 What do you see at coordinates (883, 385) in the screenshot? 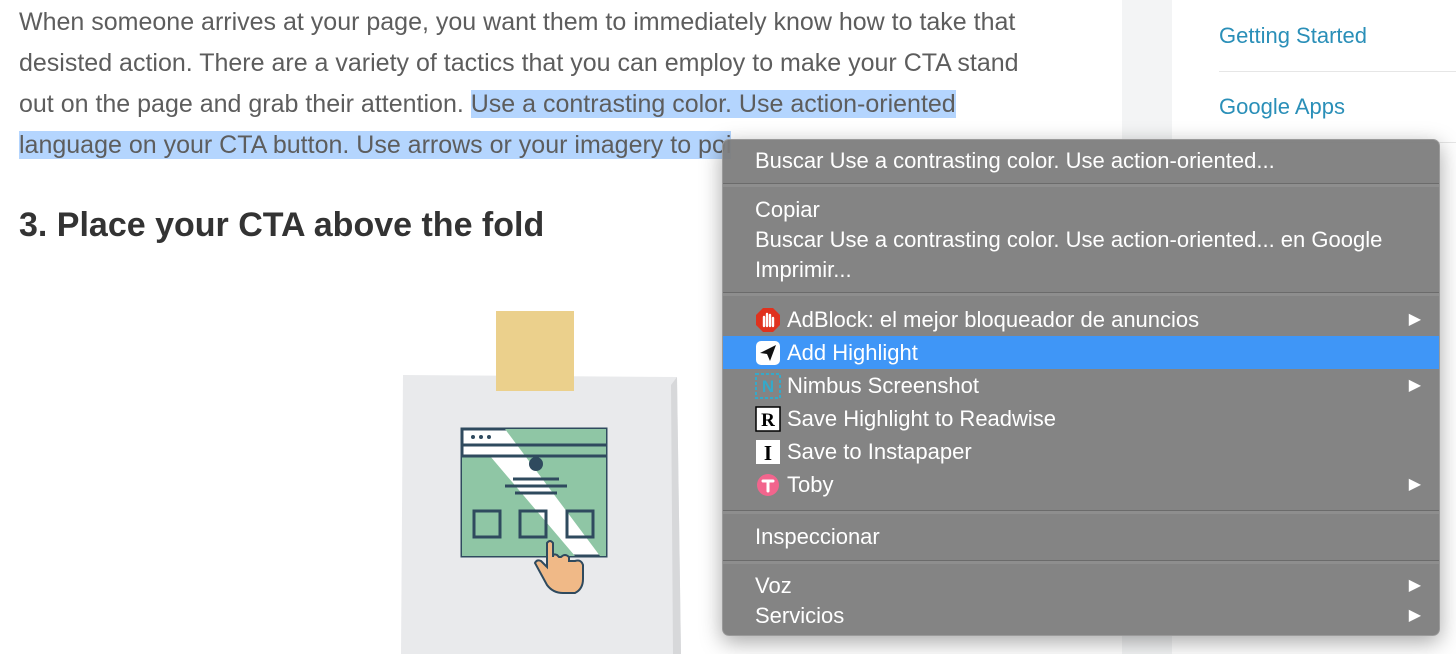
I see `menu-item-label: Nimbus Screenshot` at bounding box center [883, 385].